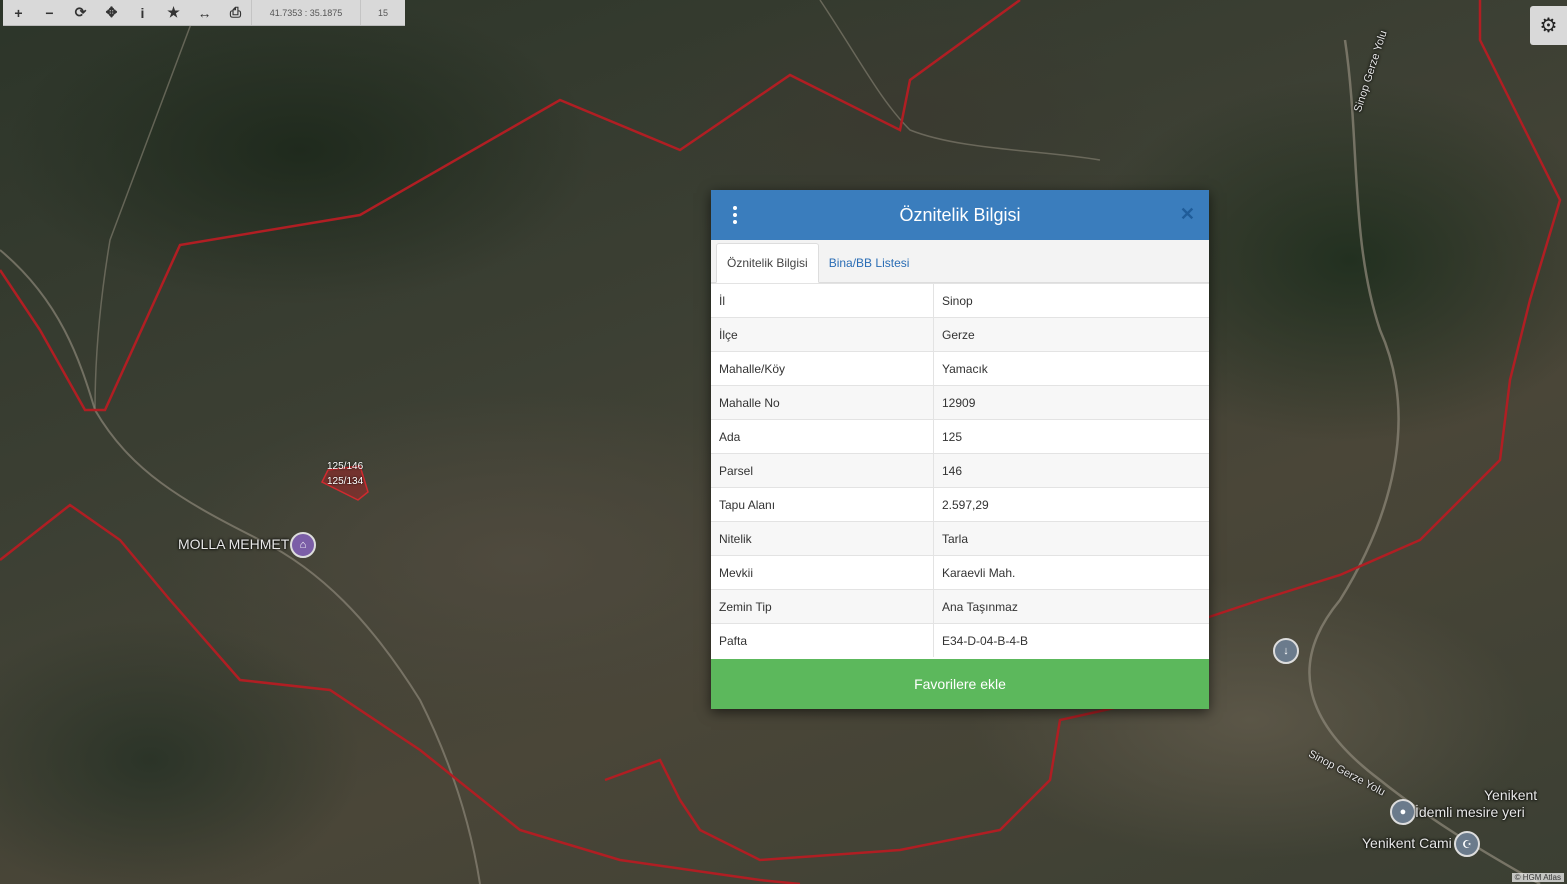  I want to click on attribute-key: Mahalle No, so click(822, 402).